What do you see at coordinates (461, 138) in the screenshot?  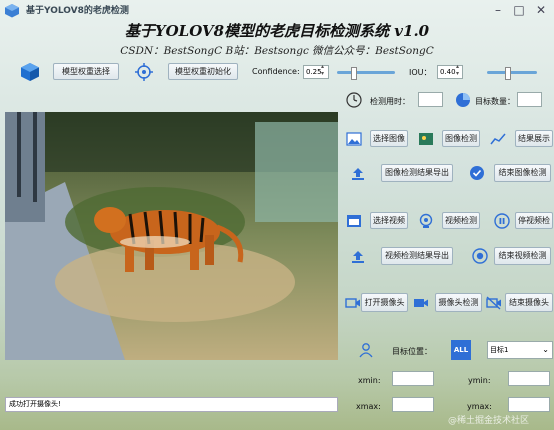 I see `detect-image-button: 图像检测` at bounding box center [461, 138].